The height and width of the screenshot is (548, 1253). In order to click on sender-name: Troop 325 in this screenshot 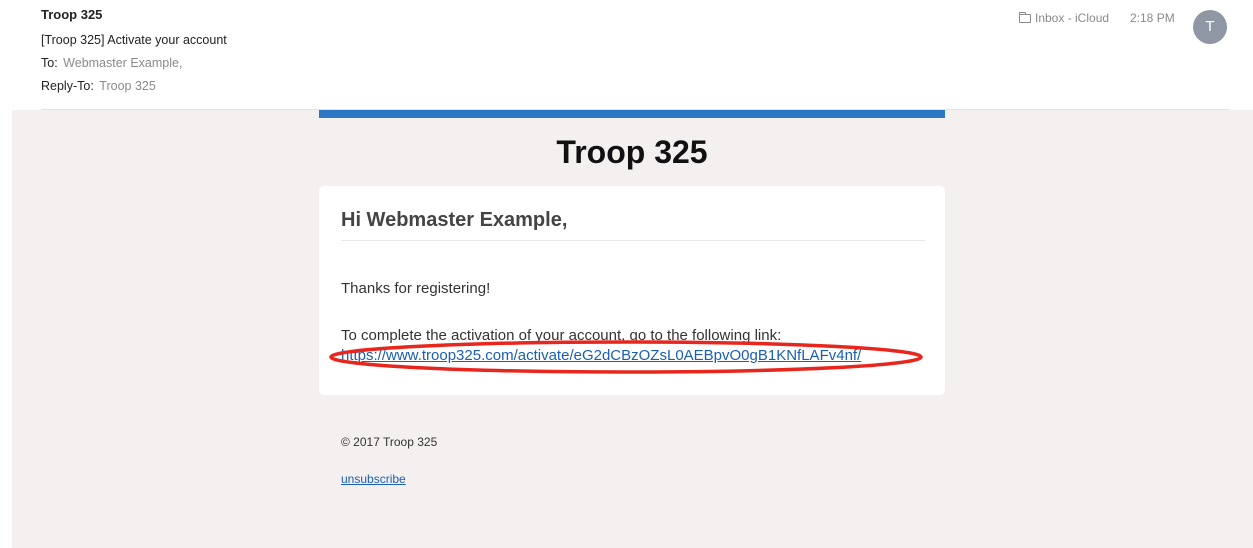, I will do `click(72, 14)`.